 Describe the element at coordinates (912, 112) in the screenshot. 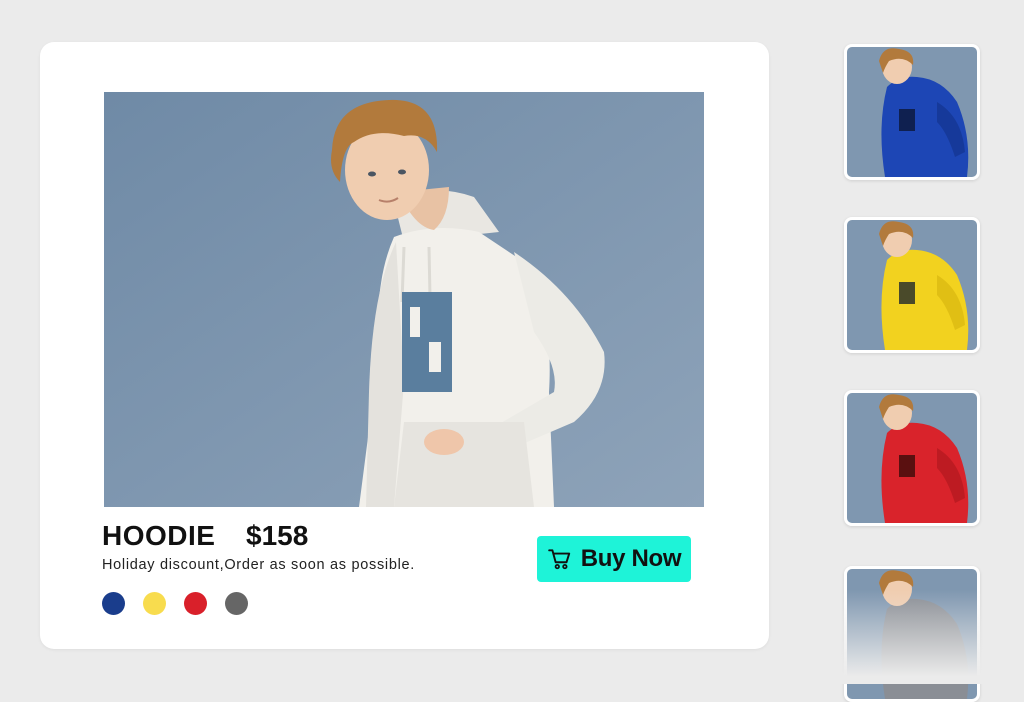

I see `thumbnail-blue` at that location.